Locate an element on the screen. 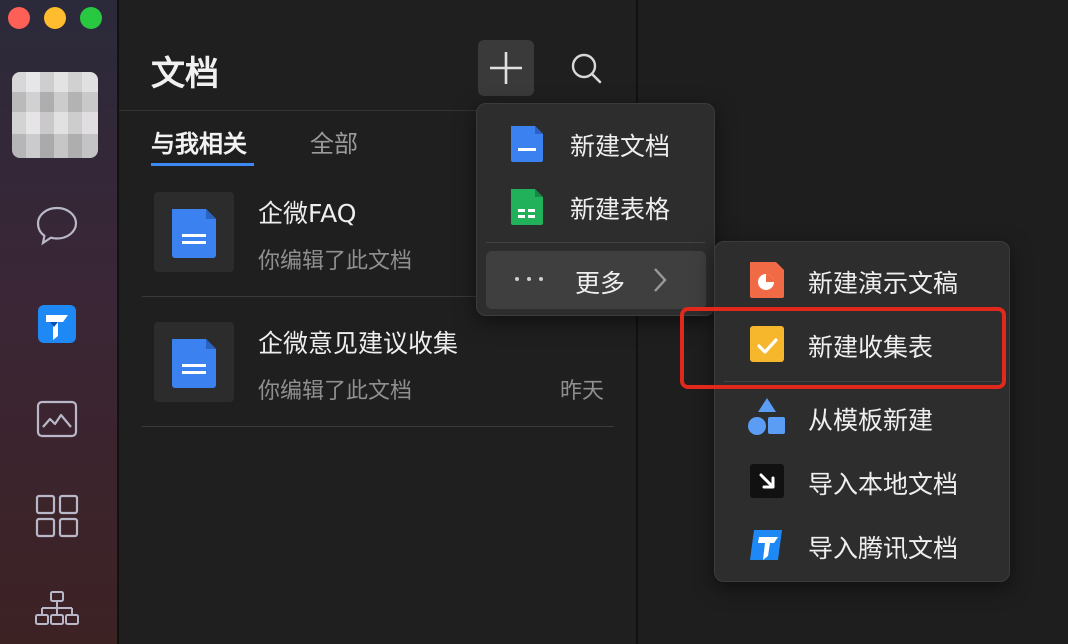  zoom-window-button is located at coordinates (91, 18).